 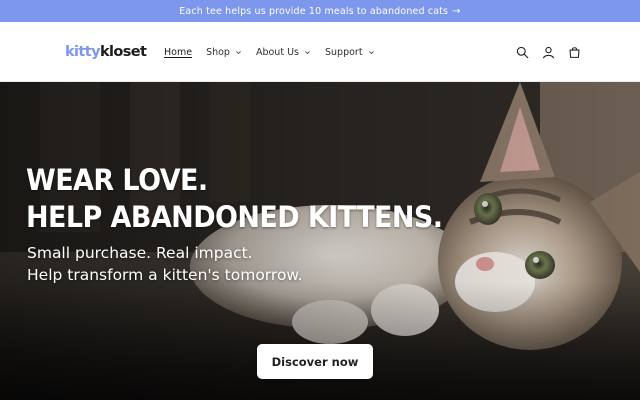 I want to click on nav-item-home: Home, so click(x=178, y=52).